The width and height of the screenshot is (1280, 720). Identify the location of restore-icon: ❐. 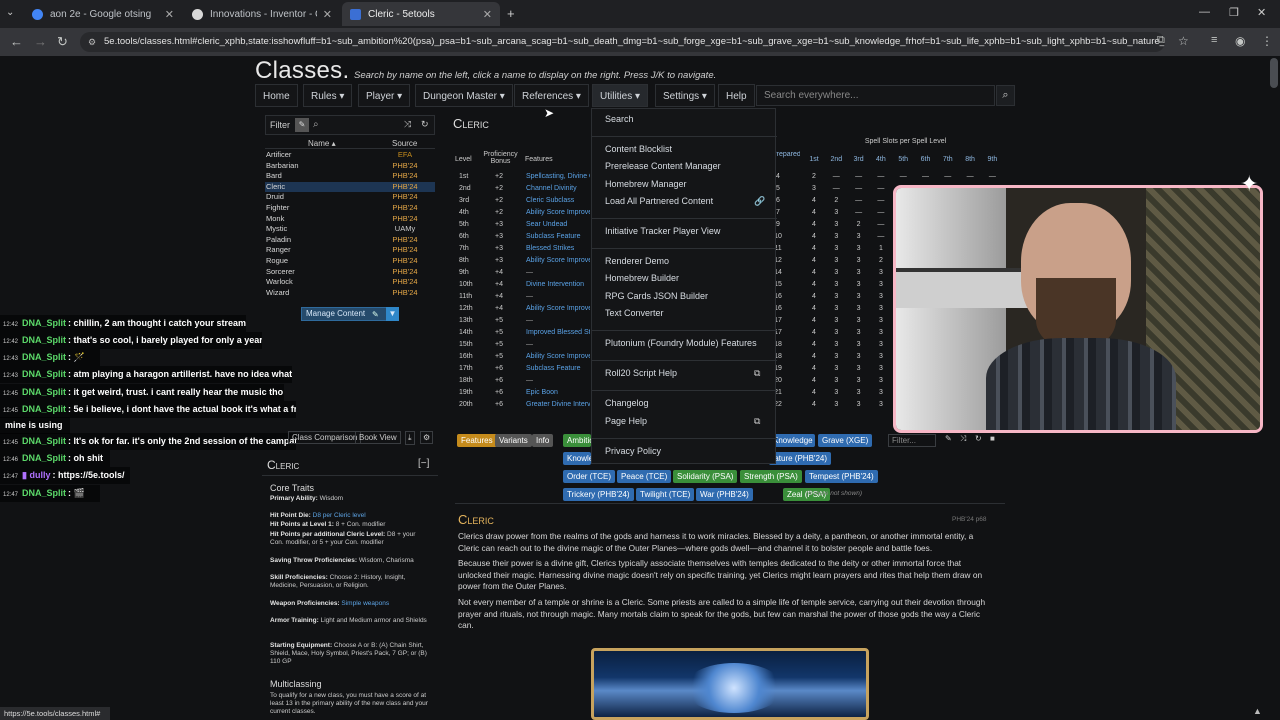
(1234, 12).